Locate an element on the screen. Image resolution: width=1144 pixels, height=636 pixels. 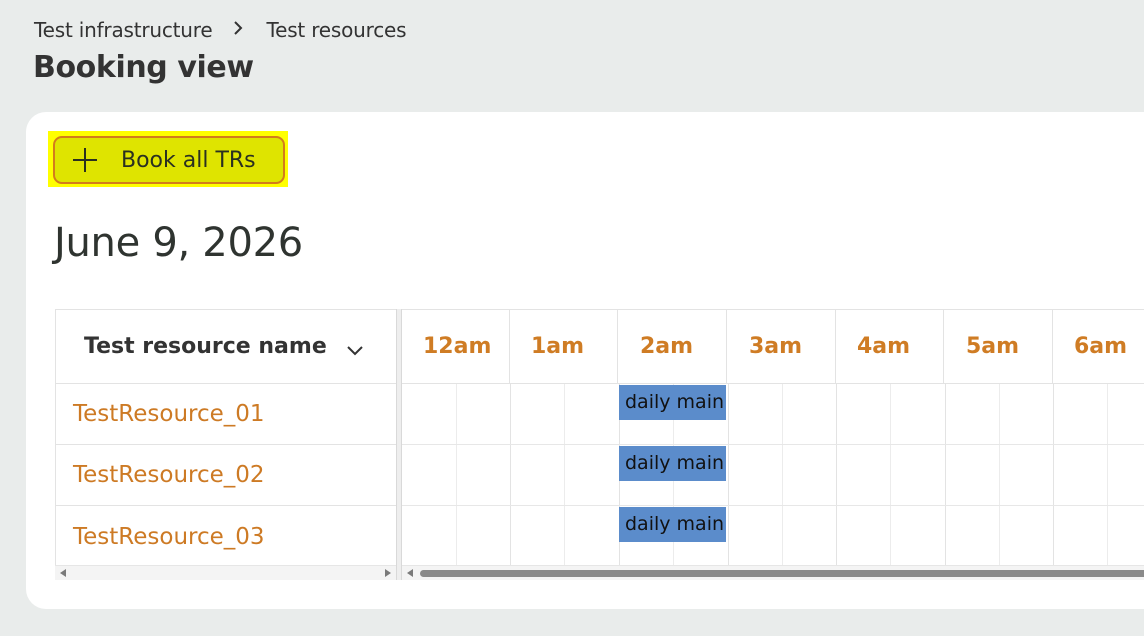
scrollbar-thumb is located at coordinates (782, 573).